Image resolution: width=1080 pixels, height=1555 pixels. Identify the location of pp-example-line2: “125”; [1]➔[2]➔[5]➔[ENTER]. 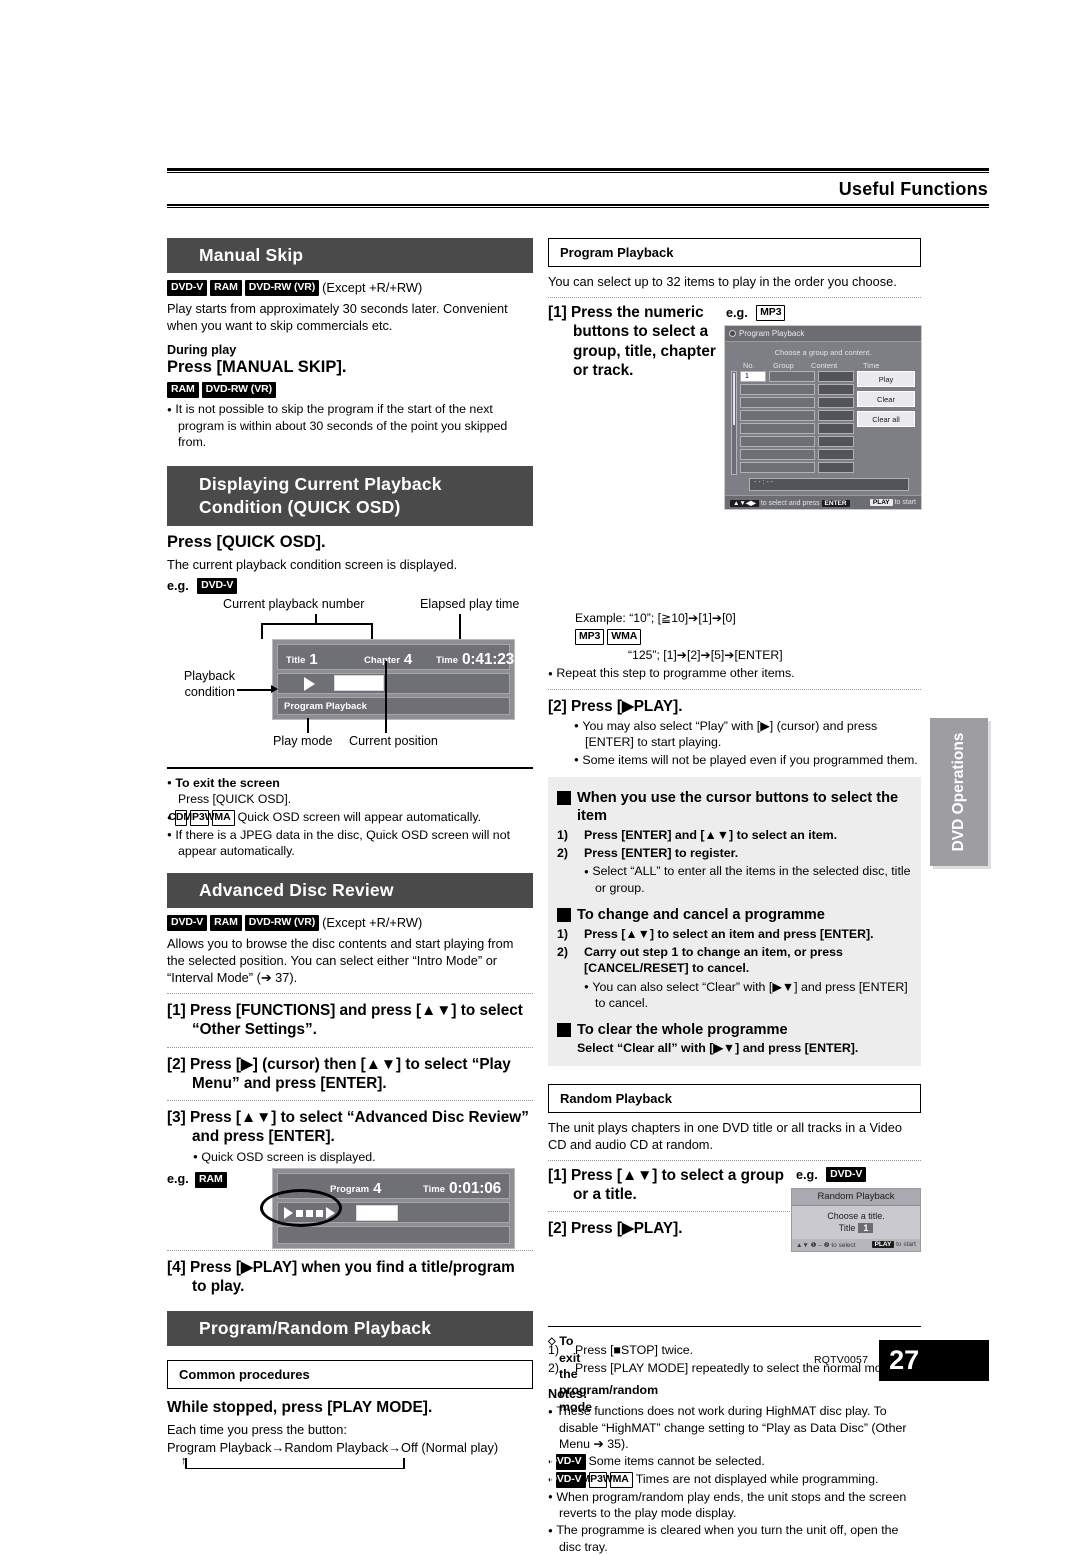
(705, 655).